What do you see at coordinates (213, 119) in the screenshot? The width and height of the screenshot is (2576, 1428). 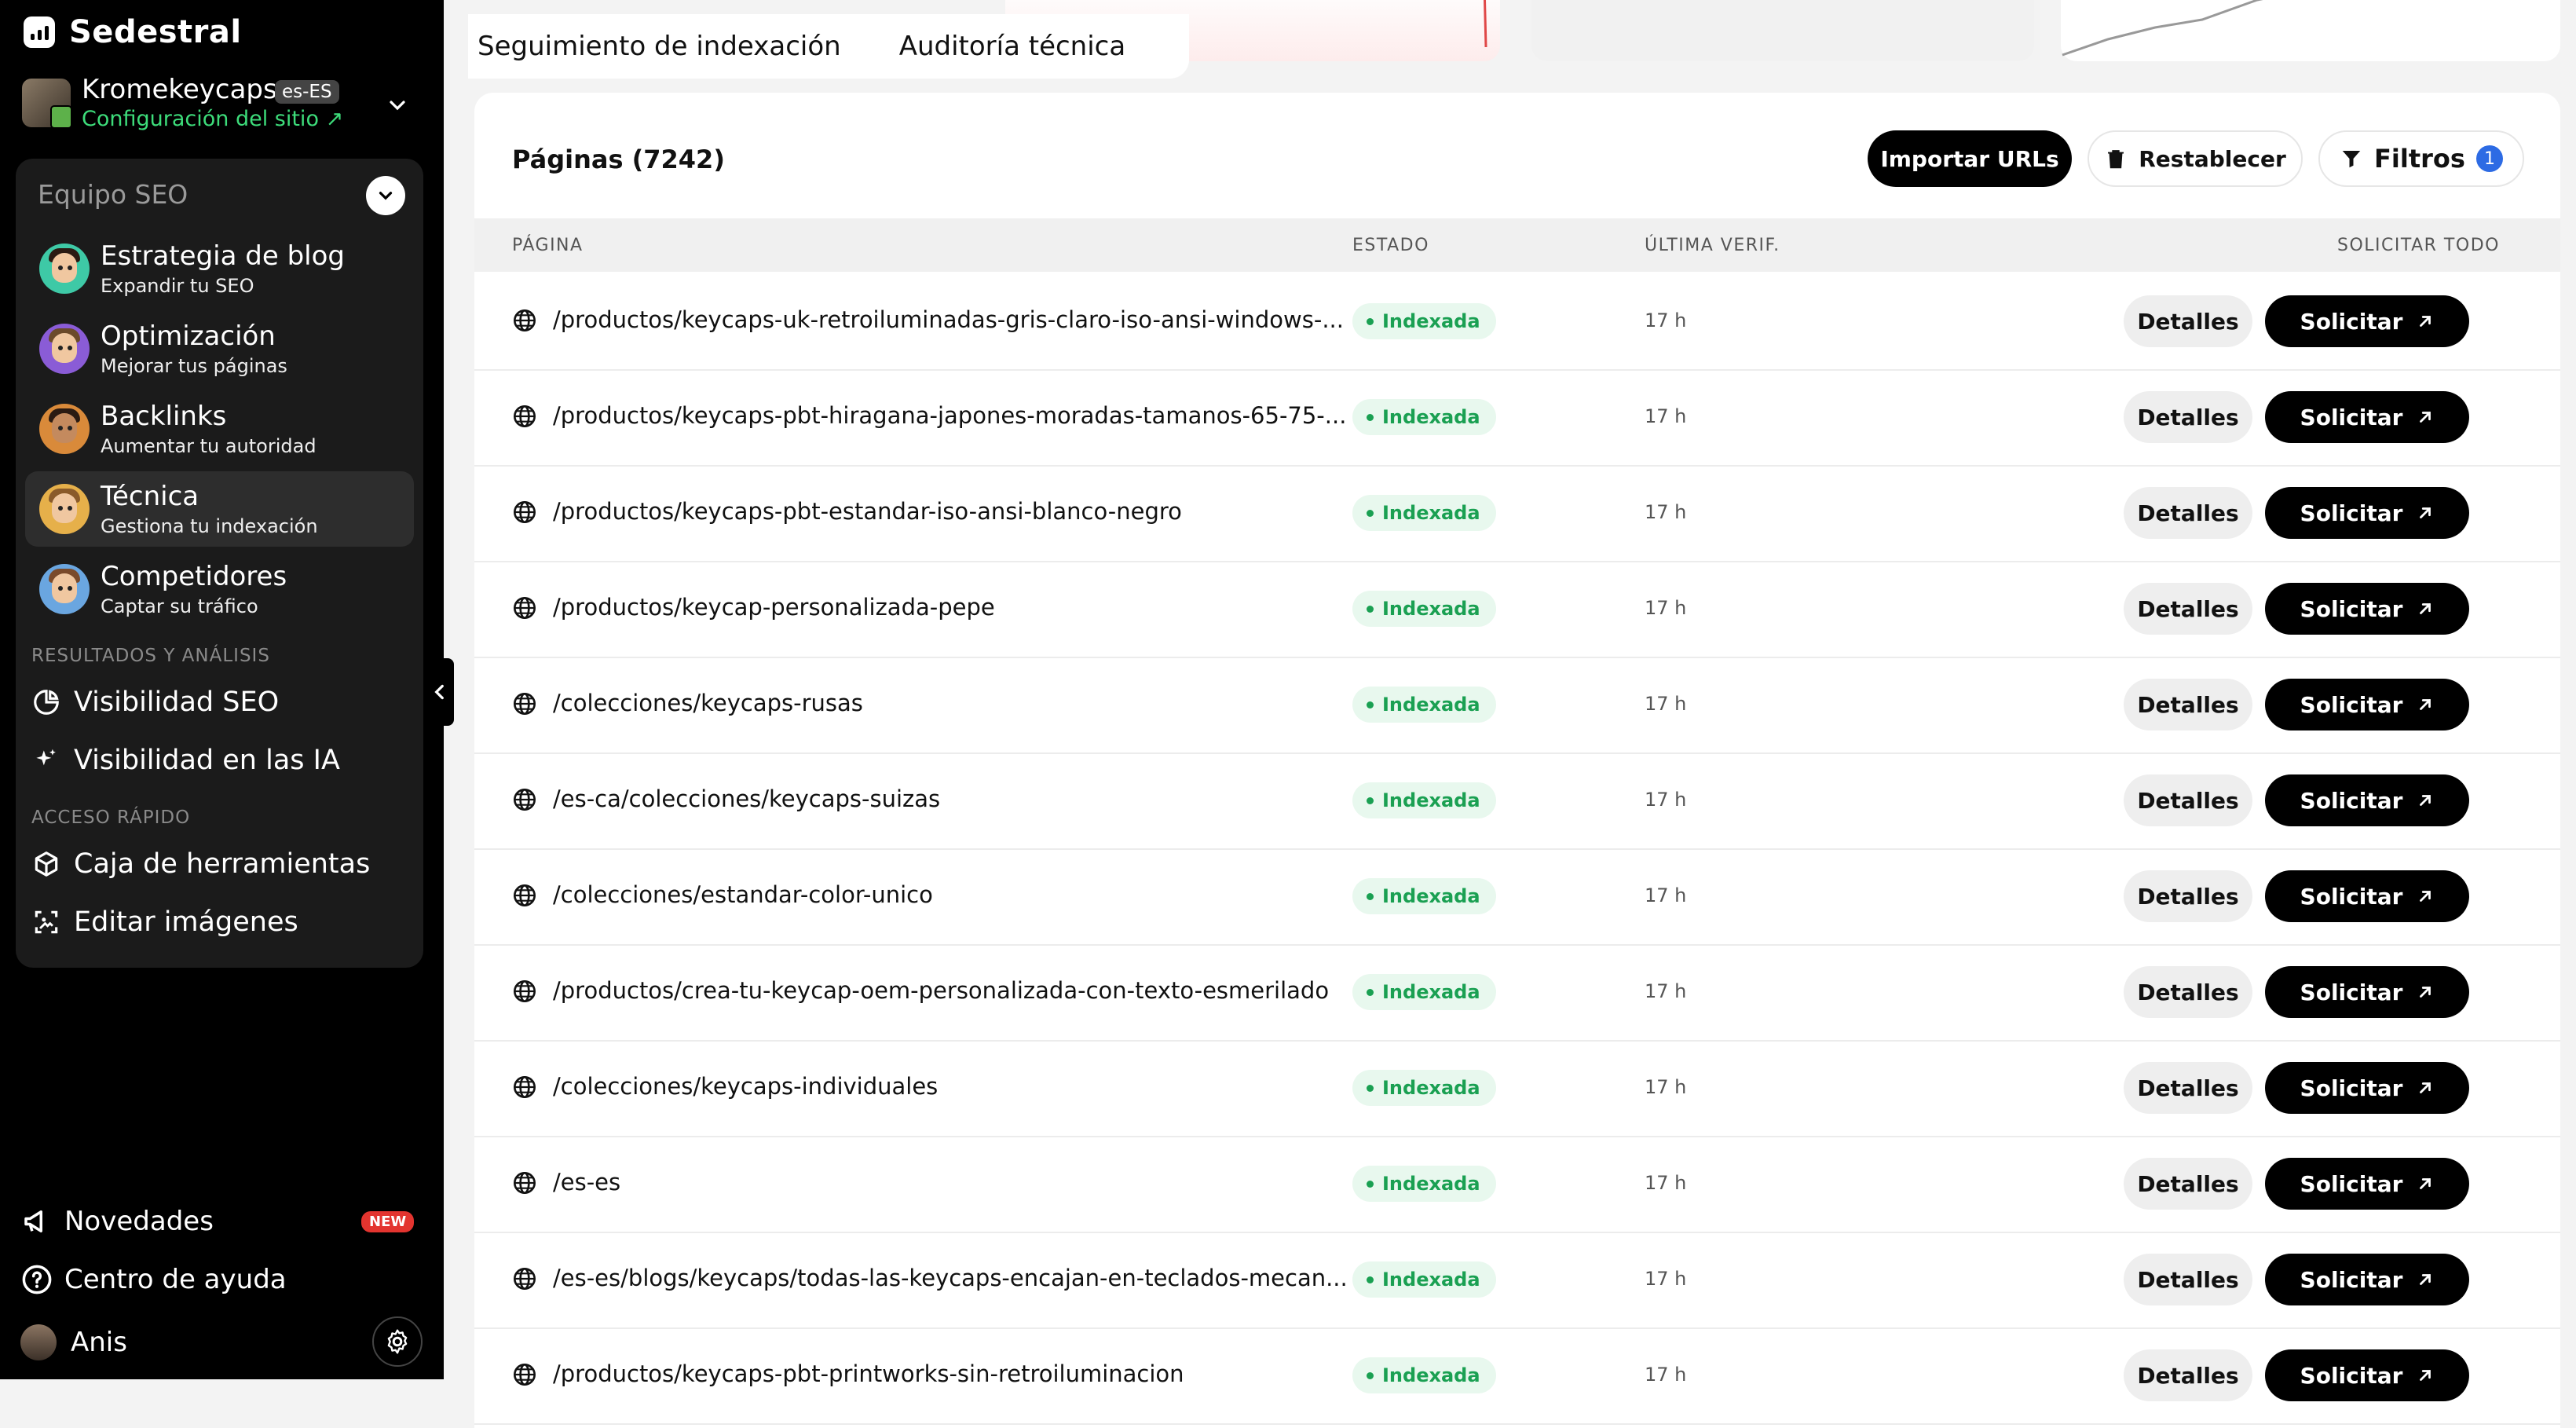 I see `site-config-link: Configuración del sitio ↗` at bounding box center [213, 119].